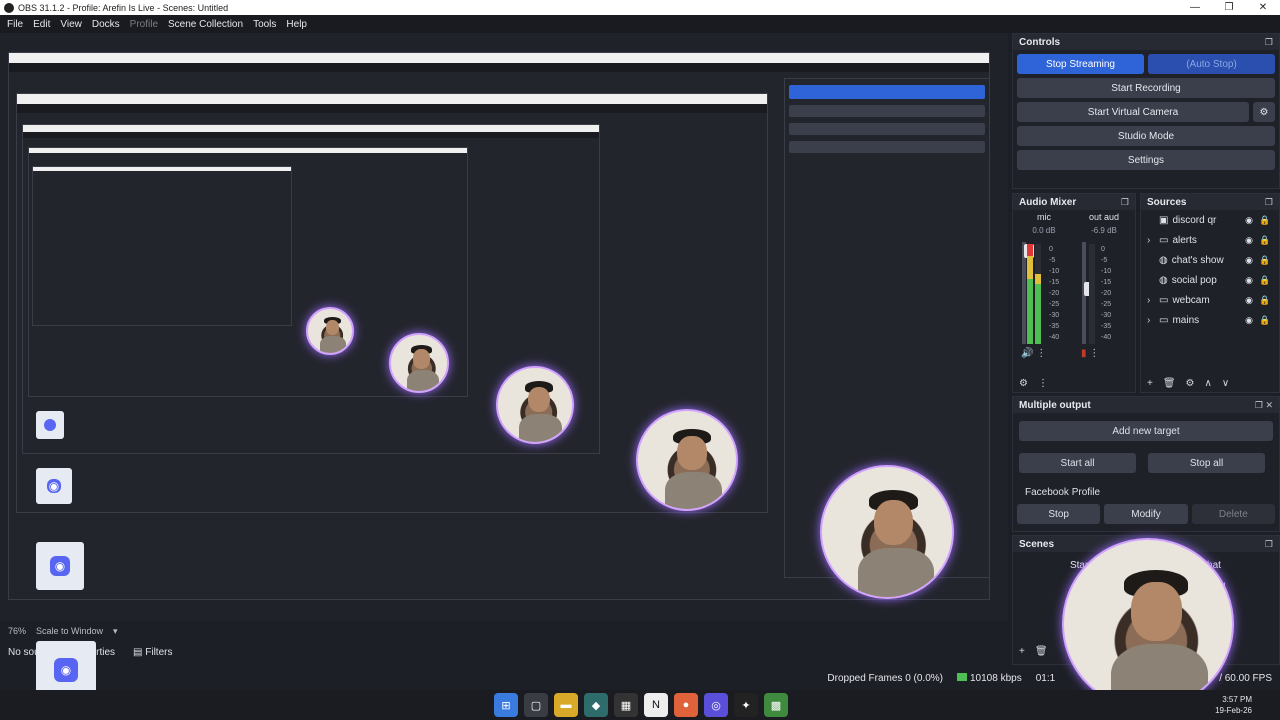  What do you see at coordinates (1264, 405) in the screenshot?
I see `dock-close-icon: ❐ ✕` at bounding box center [1264, 405].